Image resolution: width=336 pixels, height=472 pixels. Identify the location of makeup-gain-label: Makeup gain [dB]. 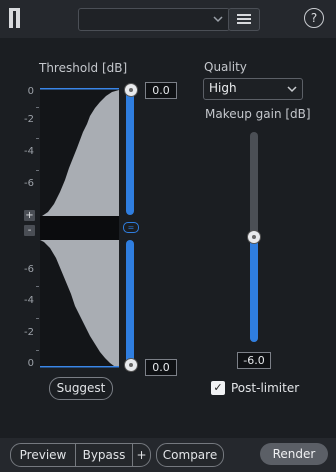
(258, 114).